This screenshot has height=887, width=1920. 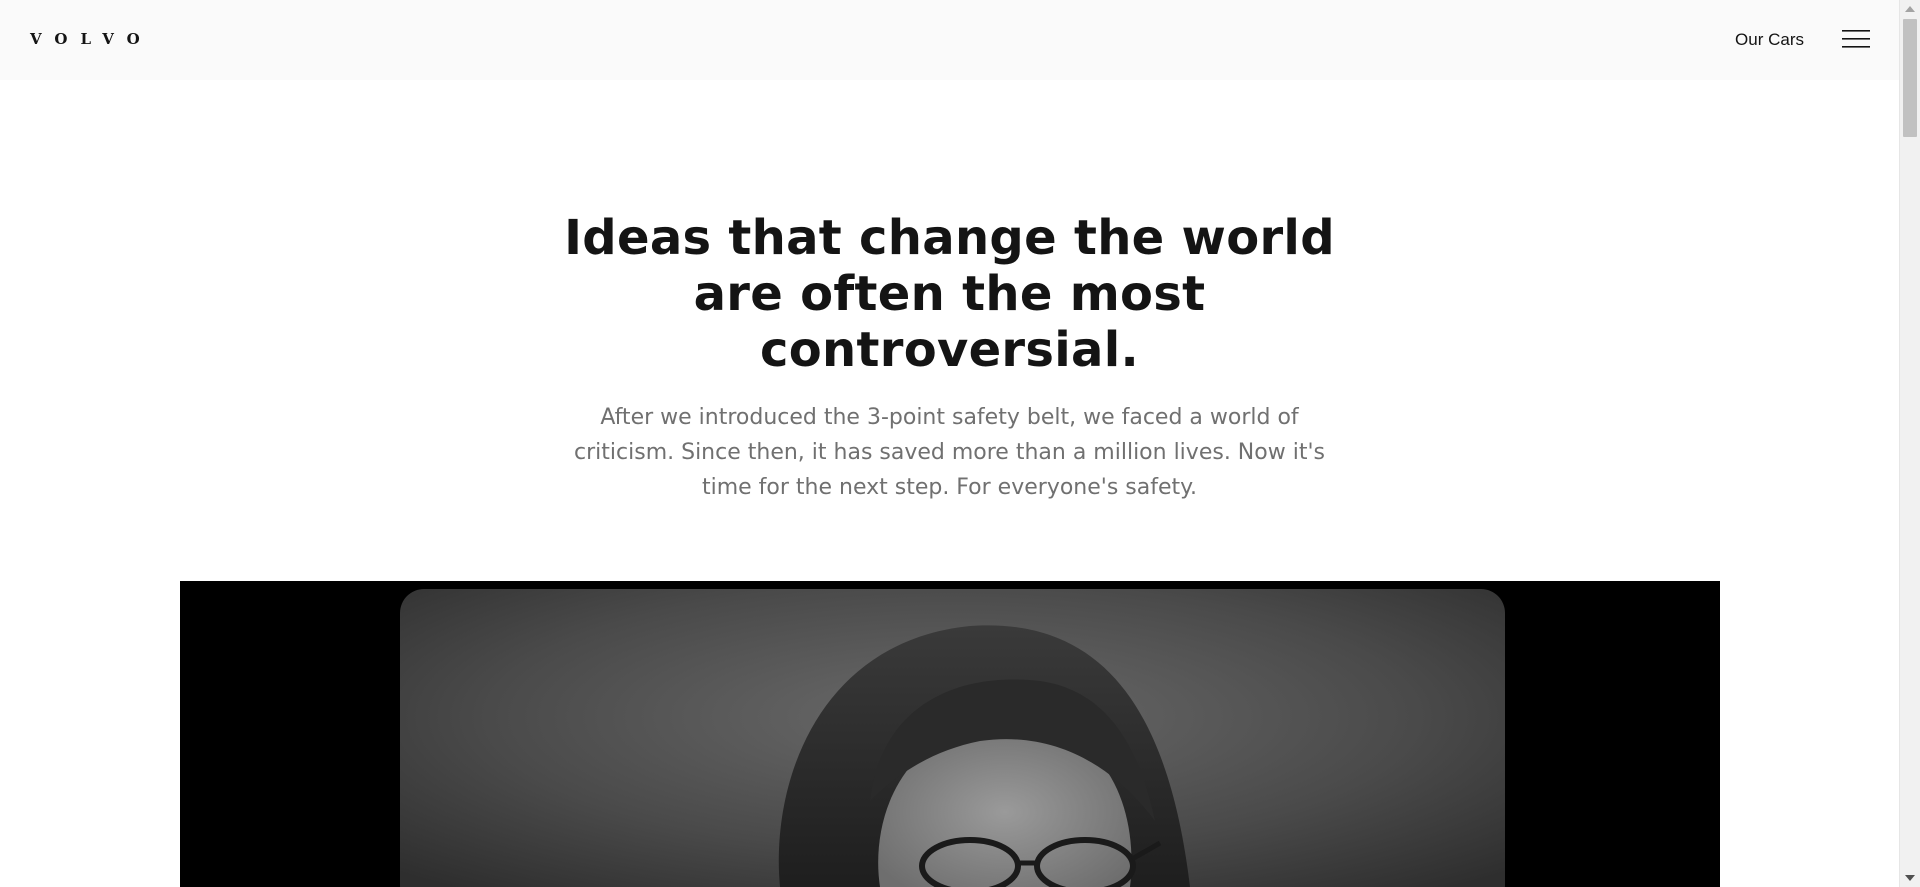 What do you see at coordinates (1910, 9) in the screenshot?
I see `scroll-up-arrow-icon` at bounding box center [1910, 9].